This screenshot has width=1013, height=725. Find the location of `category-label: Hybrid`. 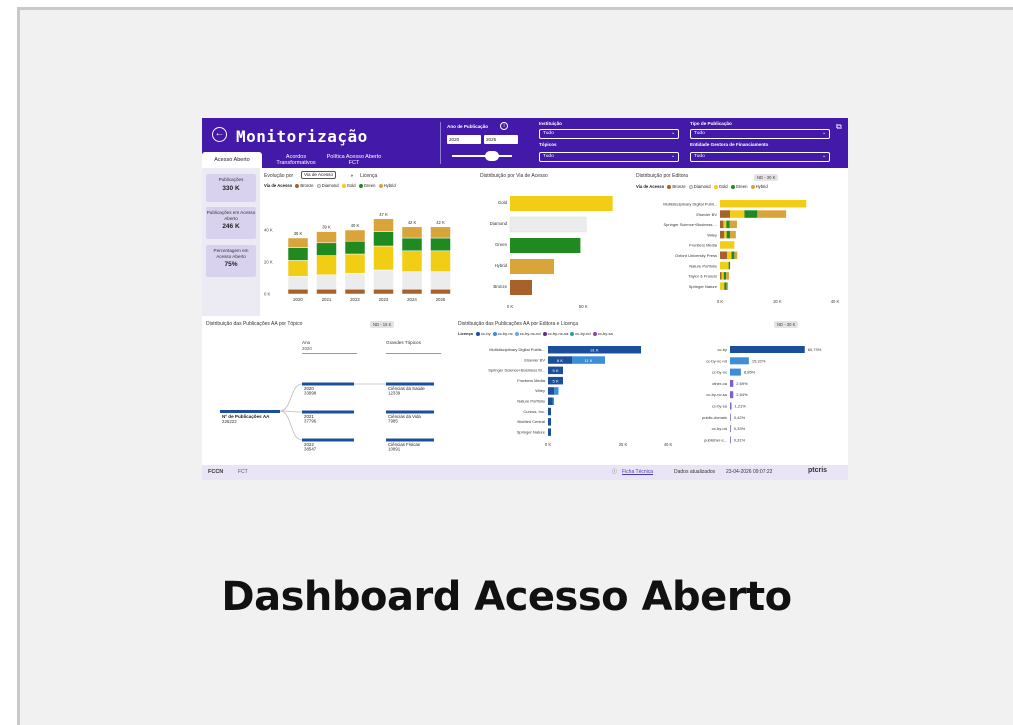

category-label: Hybrid is located at coordinates (501, 265).